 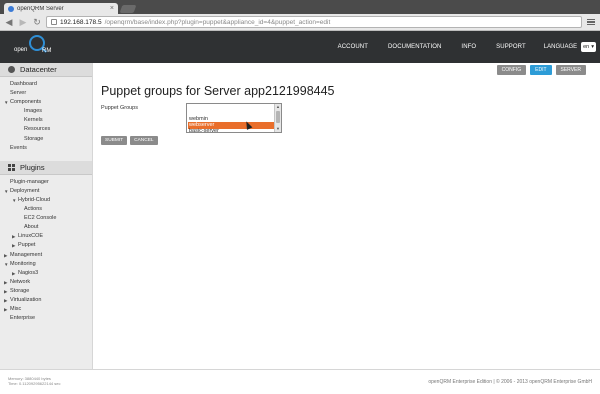 What do you see at coordinates (46, 309) in the screenshot?
I see `sidebar-item-misc: ▶ Misc` at bounding box center [46, 309].